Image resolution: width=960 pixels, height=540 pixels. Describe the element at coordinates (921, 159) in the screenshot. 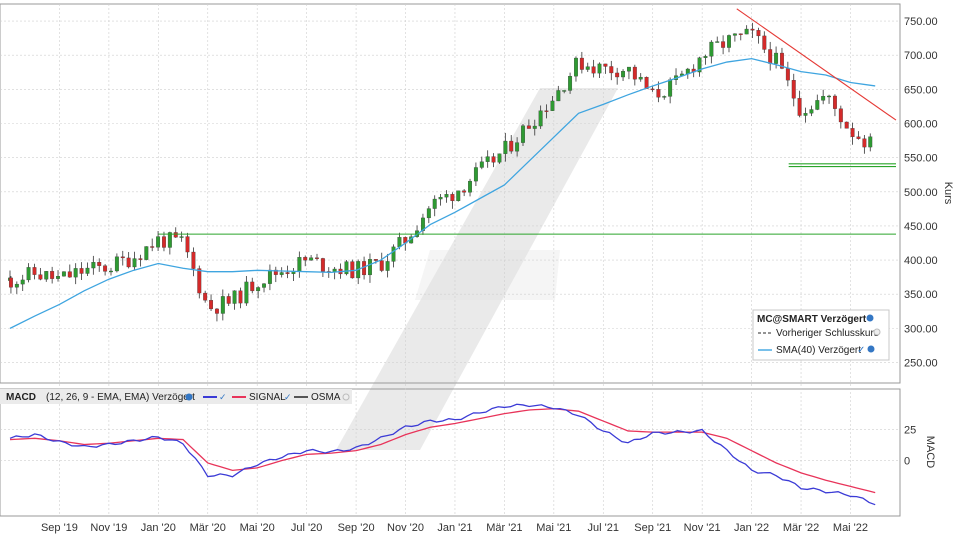

I see `price-tick-label: 550.00` at that location.